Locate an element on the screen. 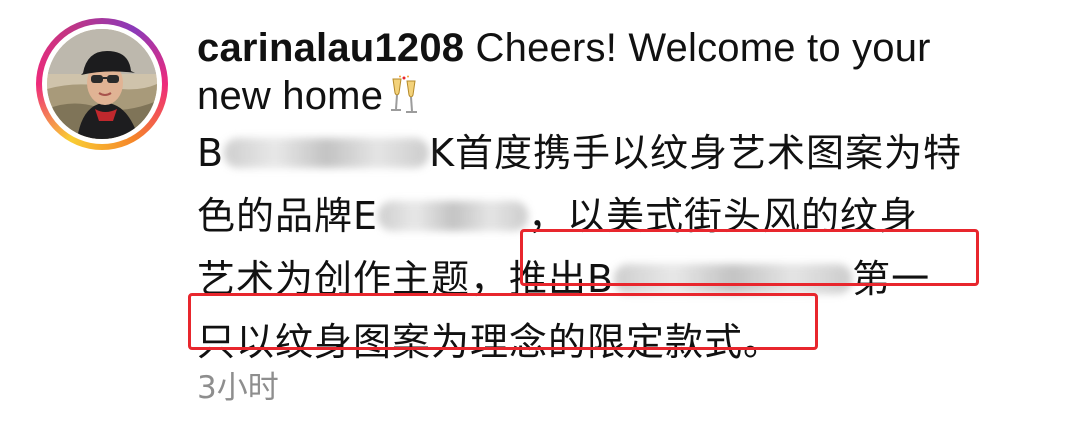 This screenshot has width=1080, height=427. timestamp: 3小时 is located at coordinates (238, 384).